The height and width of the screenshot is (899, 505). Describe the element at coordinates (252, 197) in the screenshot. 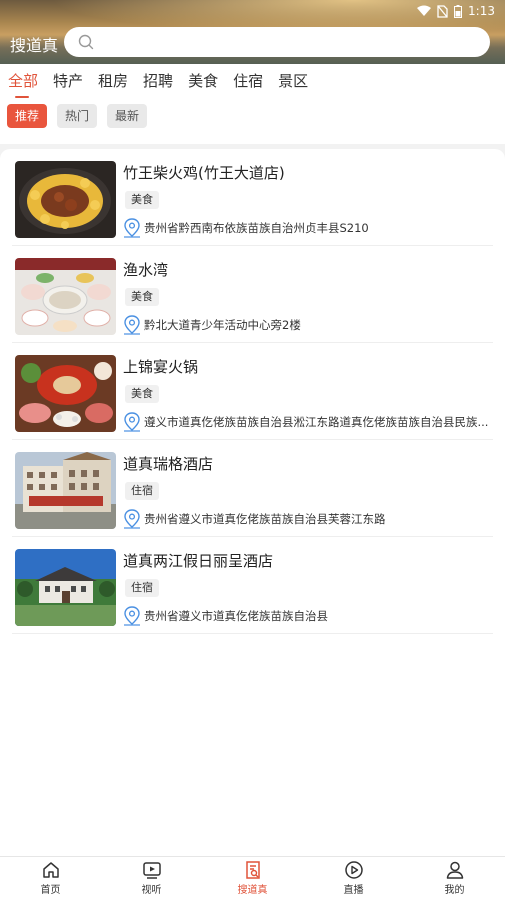

I see `list-item: 竹王柴火鸡(竹王大道店) 美食 贵州省黔西南布依族苗族自治州贞丰县S210` at that location.